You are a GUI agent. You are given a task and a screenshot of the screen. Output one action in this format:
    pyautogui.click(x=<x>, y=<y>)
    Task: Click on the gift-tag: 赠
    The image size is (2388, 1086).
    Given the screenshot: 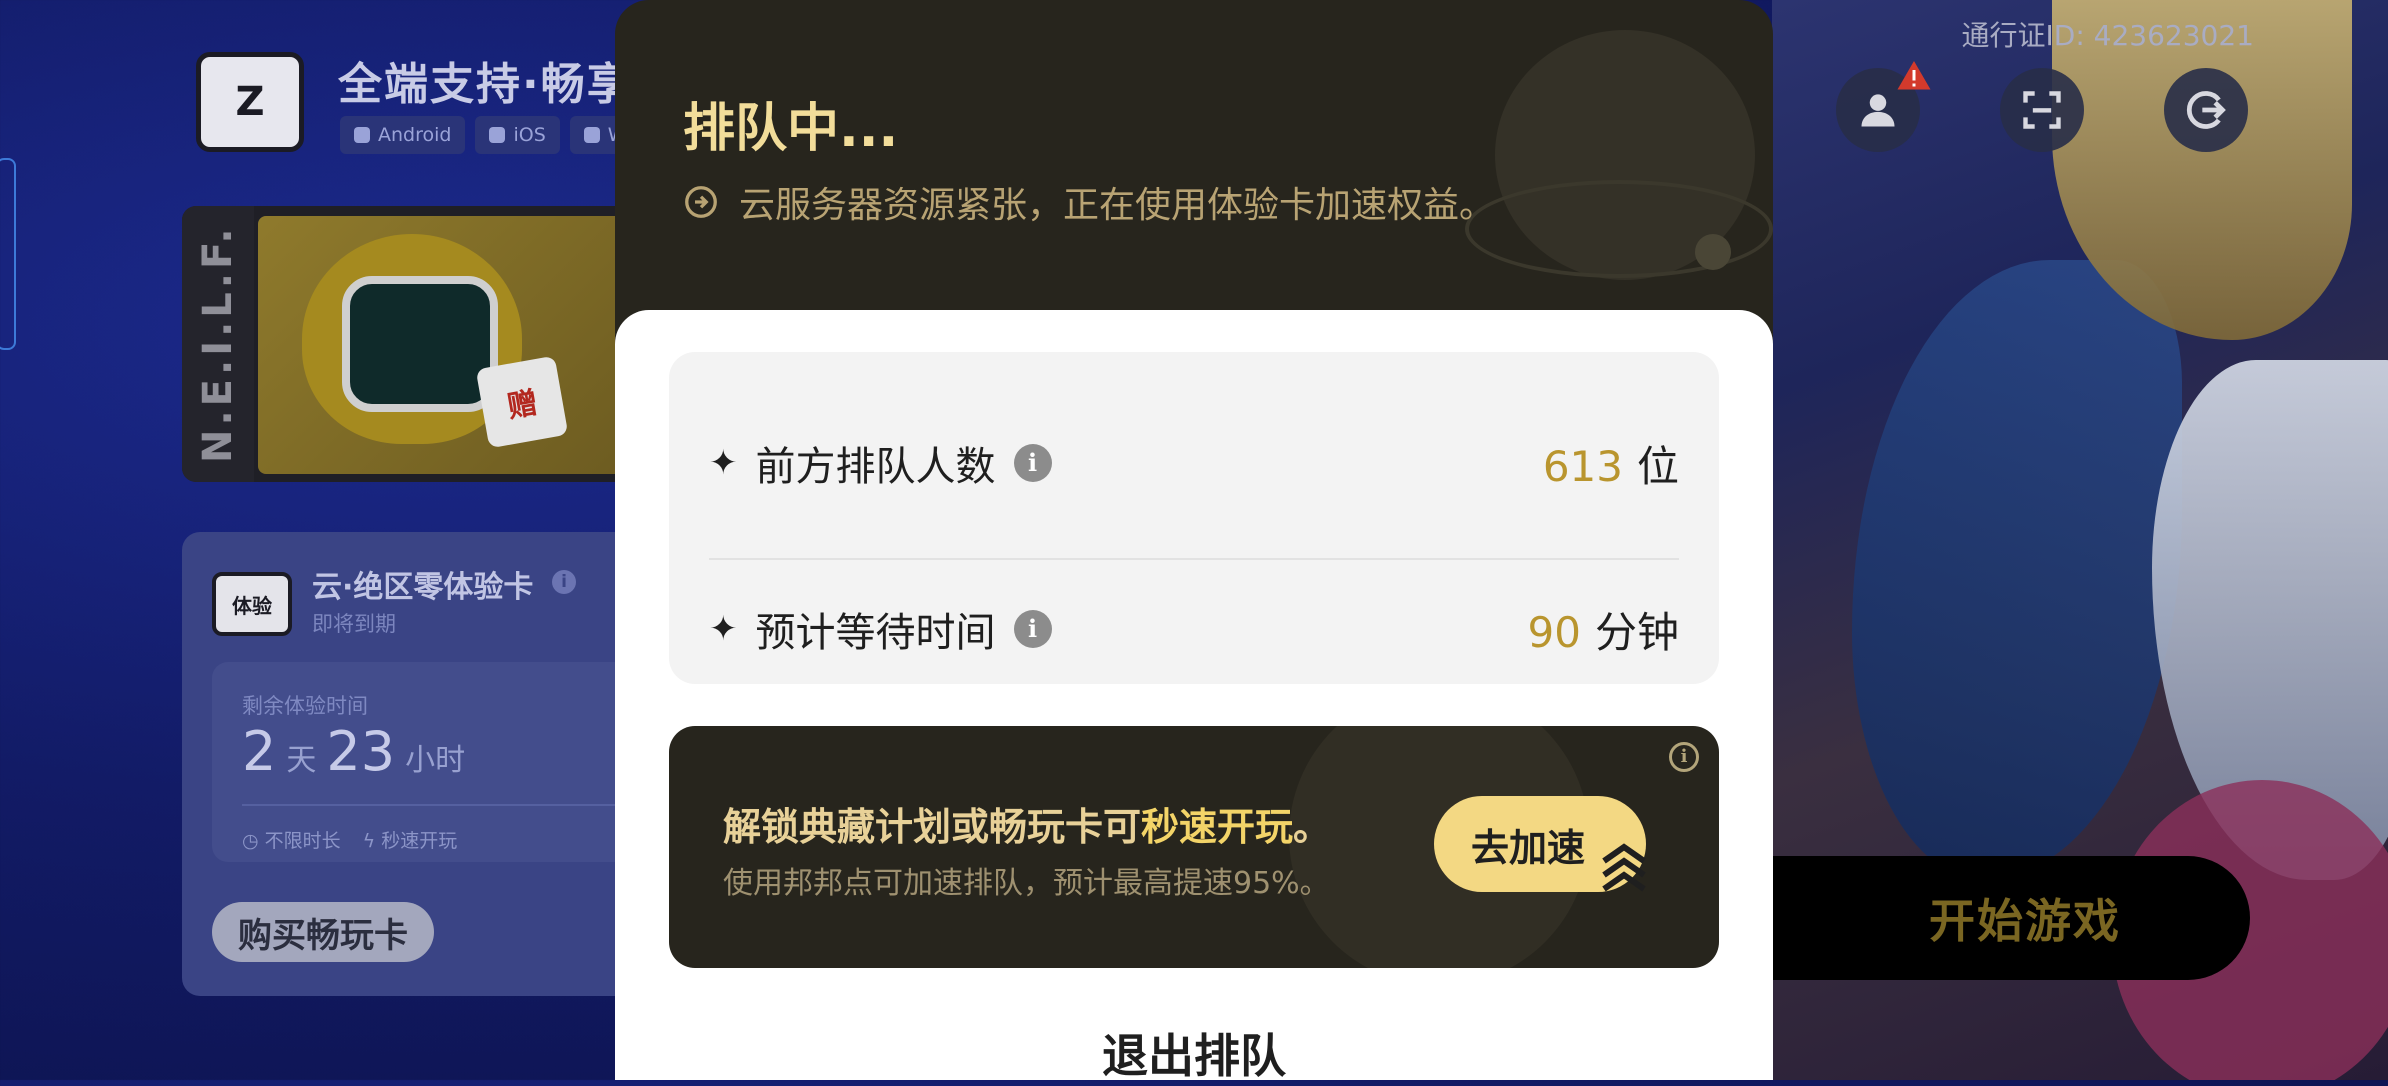 What is the action you would take?
    pyautogui.click(x=522, y=402)
    